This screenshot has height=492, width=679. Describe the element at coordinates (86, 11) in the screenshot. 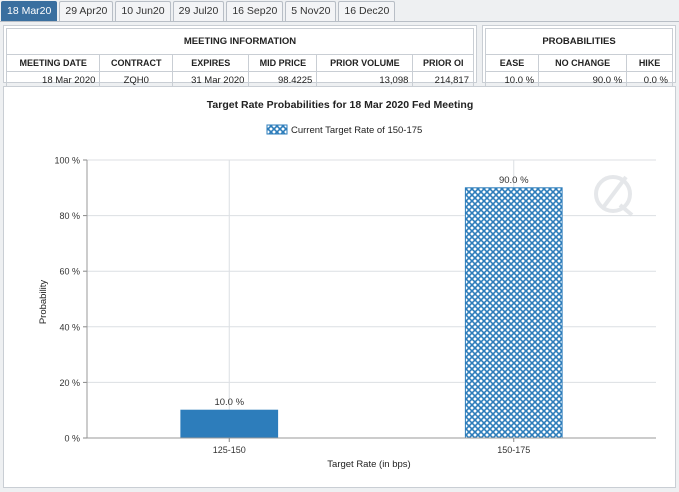

I see `tab-29-apr20: 29 Apr20` at that location.